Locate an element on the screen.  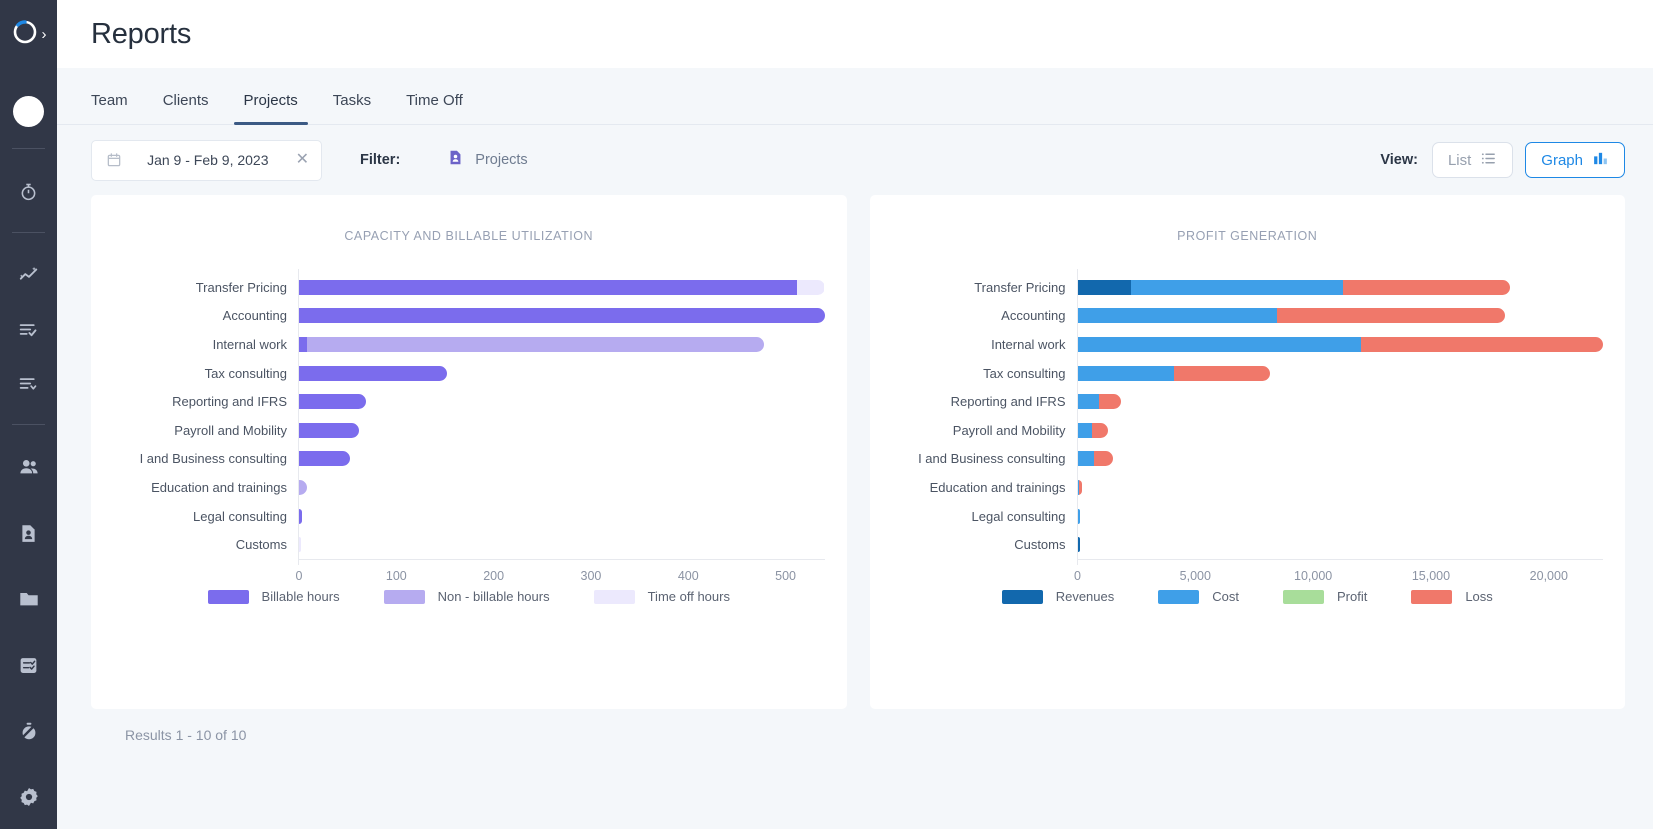
list-view-button: List is located at coordinates (1472, 160).